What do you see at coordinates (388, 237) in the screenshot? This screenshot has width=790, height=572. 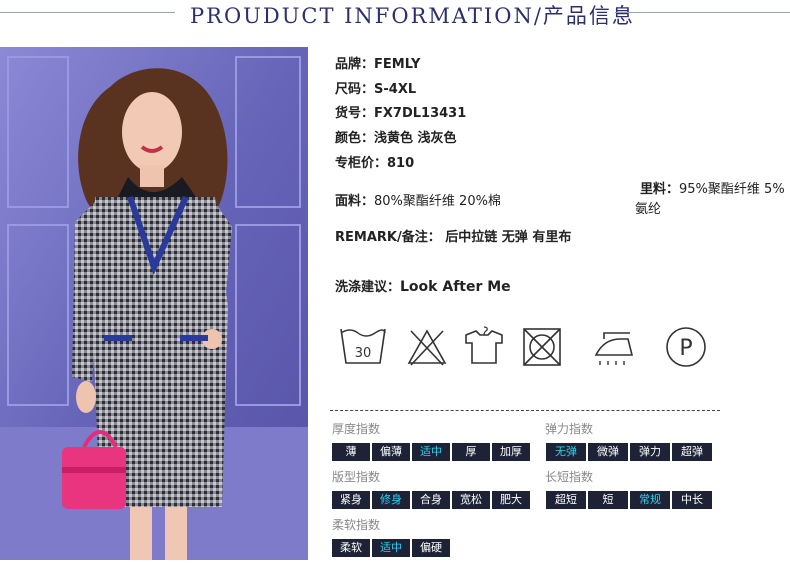 I see `remark-key: REMARK/备注：` at bounding box center [388, 237].